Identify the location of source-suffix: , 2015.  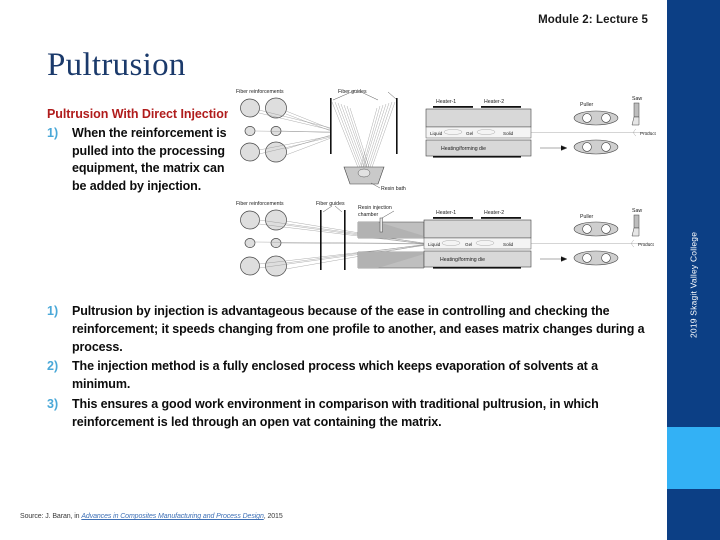
(273, 516).